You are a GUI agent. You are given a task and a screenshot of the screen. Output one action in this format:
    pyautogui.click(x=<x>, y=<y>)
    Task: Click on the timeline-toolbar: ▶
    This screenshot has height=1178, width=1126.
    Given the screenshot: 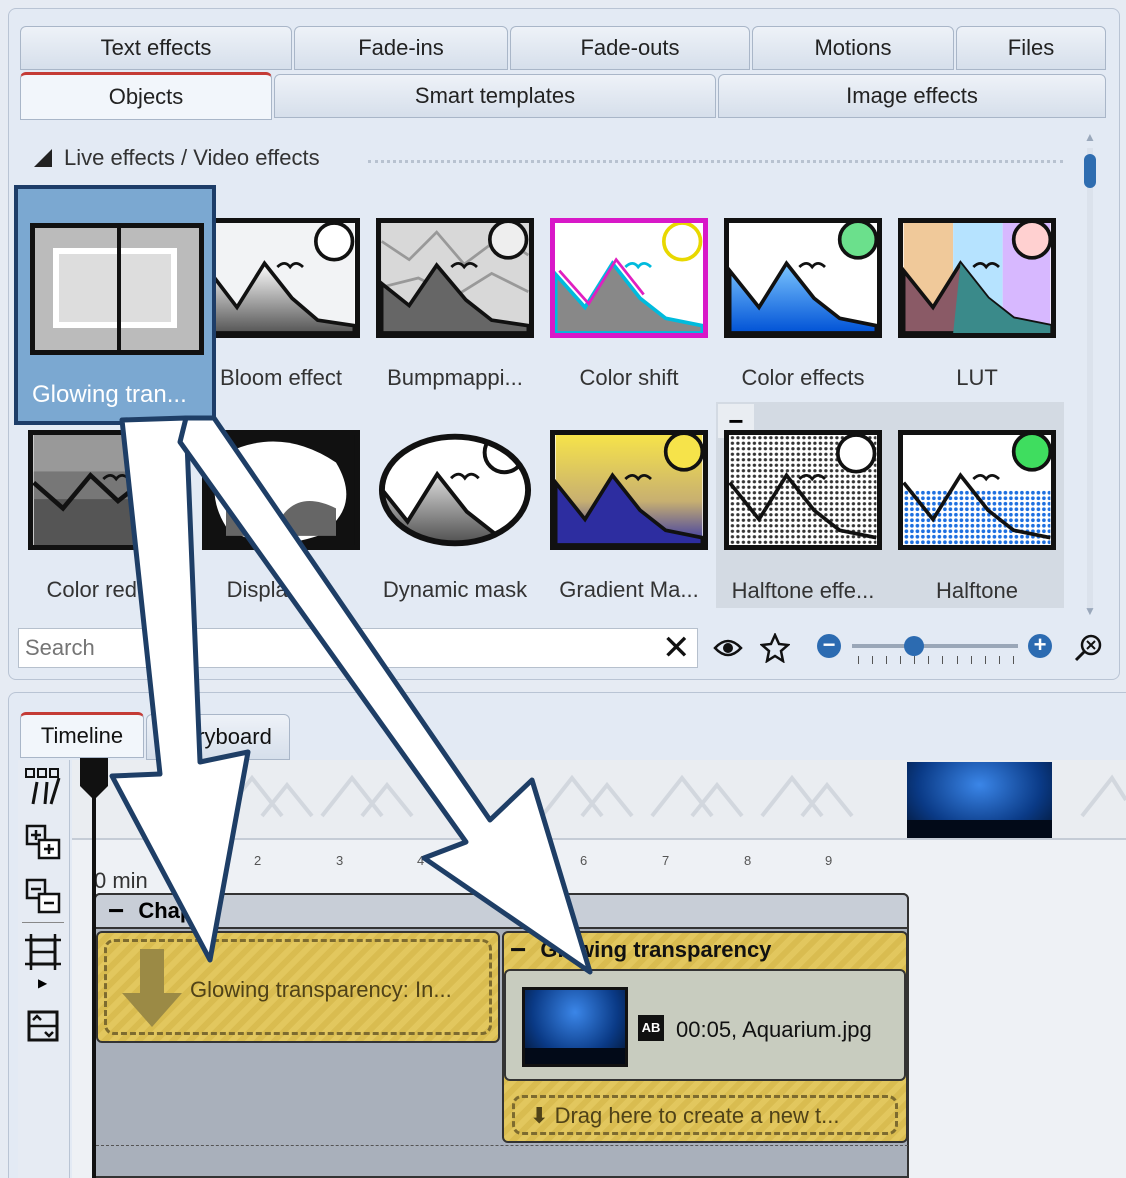 What is the action you would take?
    pyautogui.click(x=44, y=969)
    